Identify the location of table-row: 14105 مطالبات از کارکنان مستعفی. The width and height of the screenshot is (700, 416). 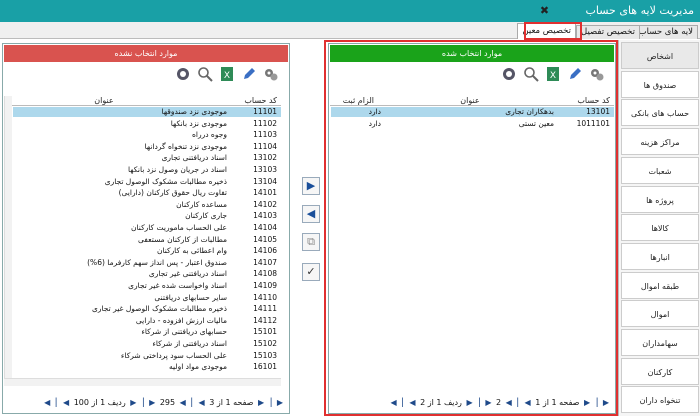
(147, 240).